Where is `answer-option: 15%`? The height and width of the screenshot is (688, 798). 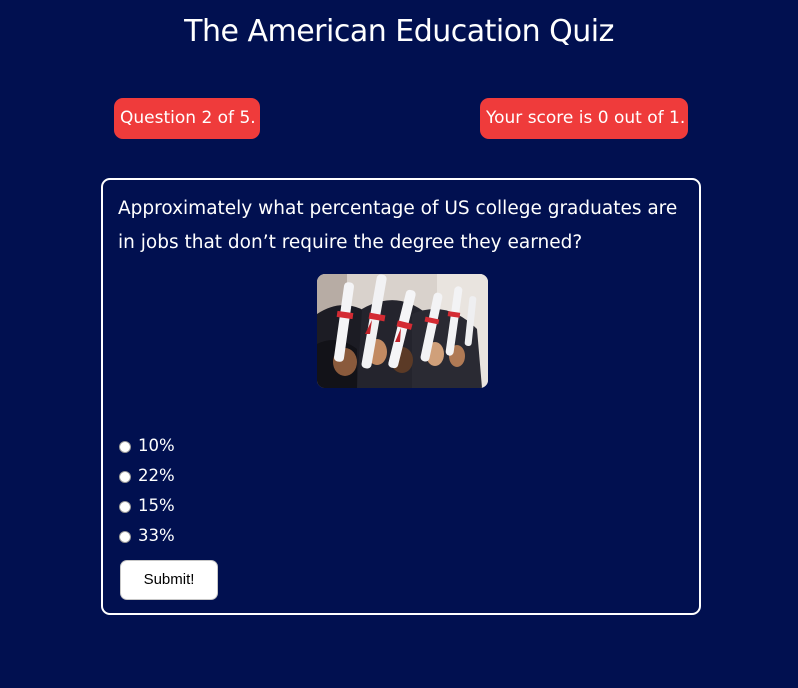 answer-option: 15% is located at coordinates (147, 505).